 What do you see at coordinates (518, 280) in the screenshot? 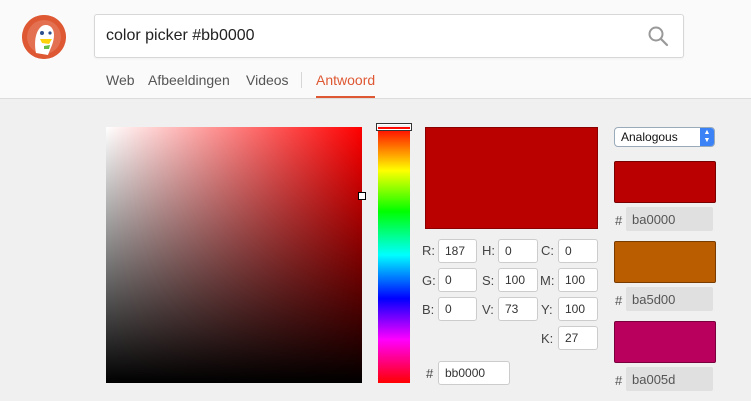
I see `s-field: 100` at bounding box center [518, 280].